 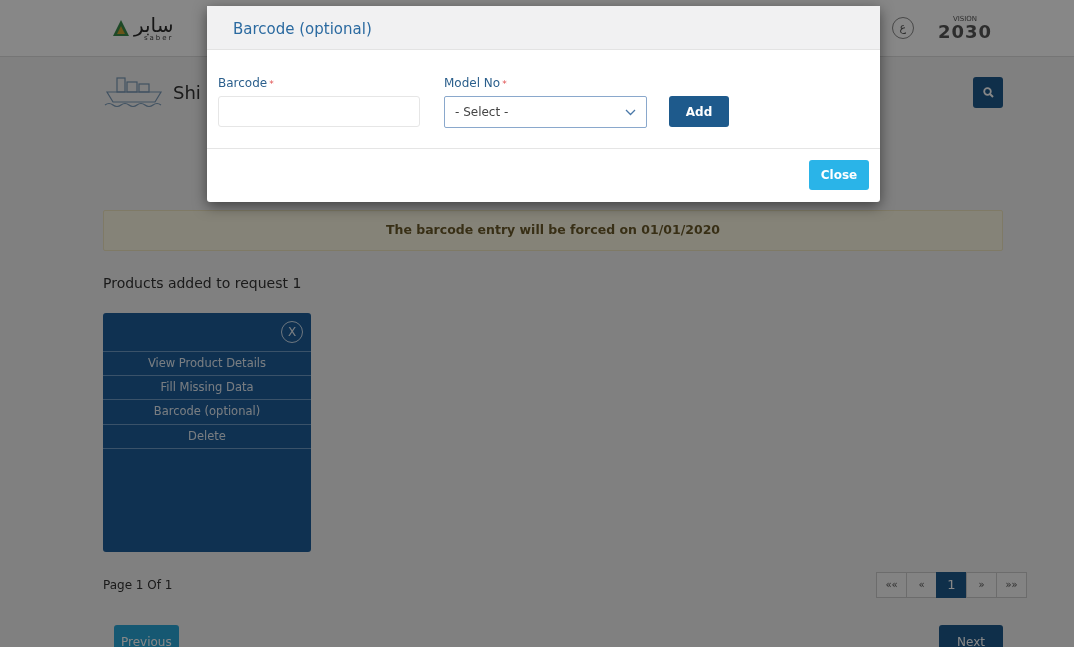 What do you see at coordinates (207, 436) in the screenshot?
I see `menu-item: Delete` at bounding box center [207, 436].